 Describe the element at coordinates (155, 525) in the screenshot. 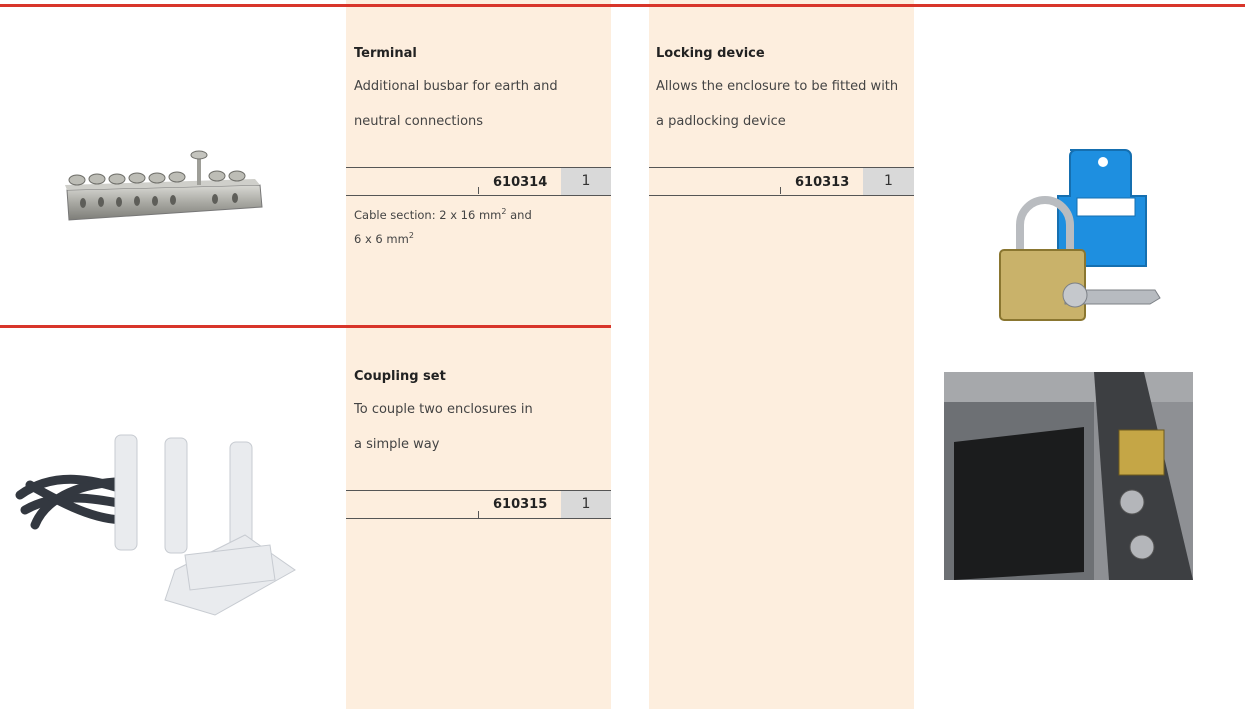

I see `coupling-set-image` at that location.